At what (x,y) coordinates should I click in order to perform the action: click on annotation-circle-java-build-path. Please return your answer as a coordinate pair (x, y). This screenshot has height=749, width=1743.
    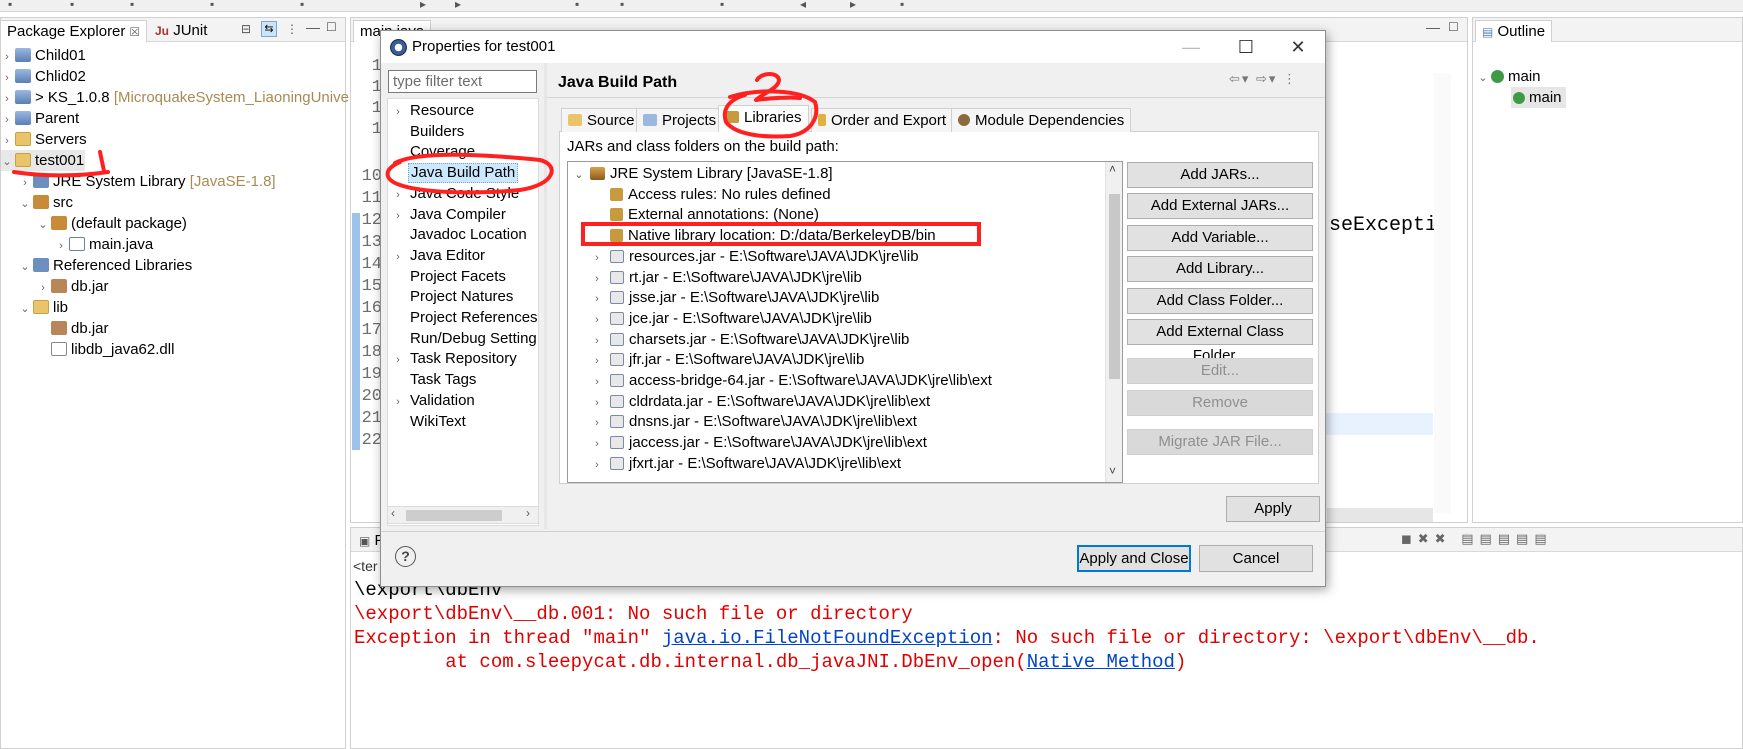
    Looking at the image, I should click on (469, 173).